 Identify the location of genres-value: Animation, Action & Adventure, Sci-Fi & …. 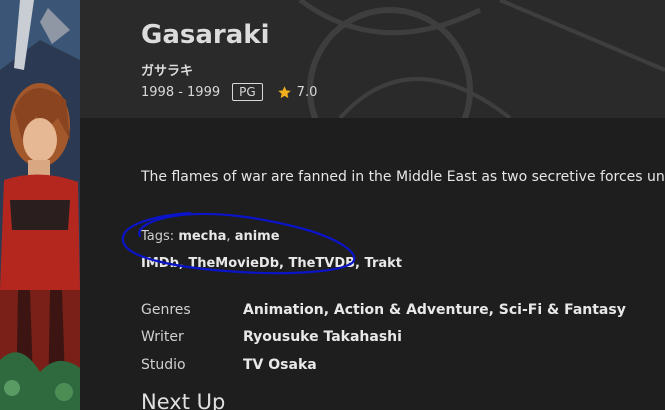
(434, 310).